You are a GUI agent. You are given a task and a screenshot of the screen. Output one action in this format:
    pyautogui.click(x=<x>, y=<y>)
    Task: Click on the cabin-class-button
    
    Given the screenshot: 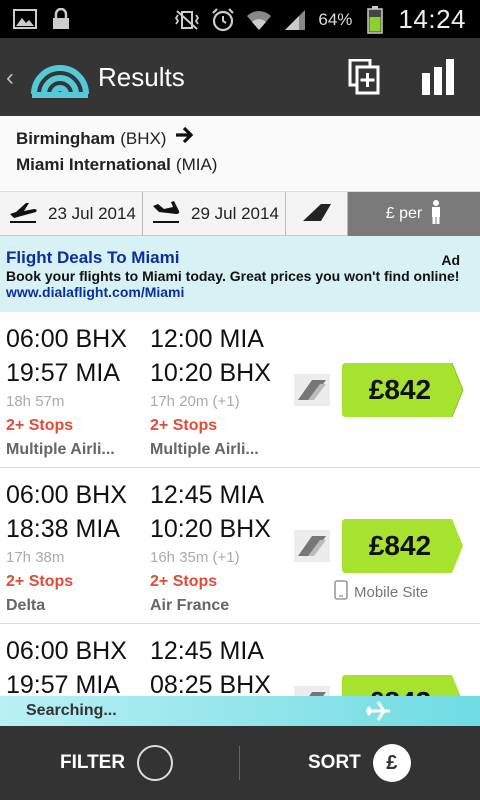 What is the action you would take?
    pyautogui.click(x=317, y=214)
    